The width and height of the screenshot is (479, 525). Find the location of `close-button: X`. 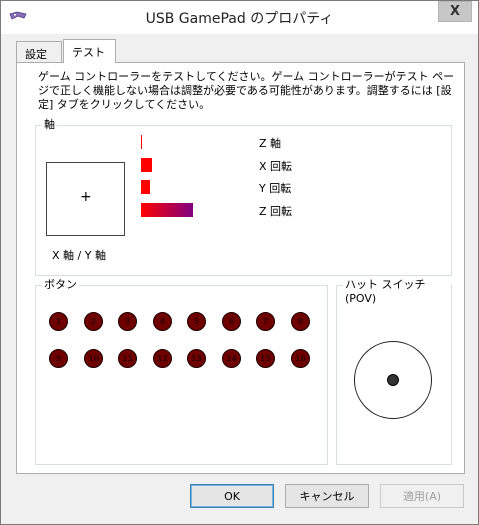

close-button: X is located at coordinates (455, 11).